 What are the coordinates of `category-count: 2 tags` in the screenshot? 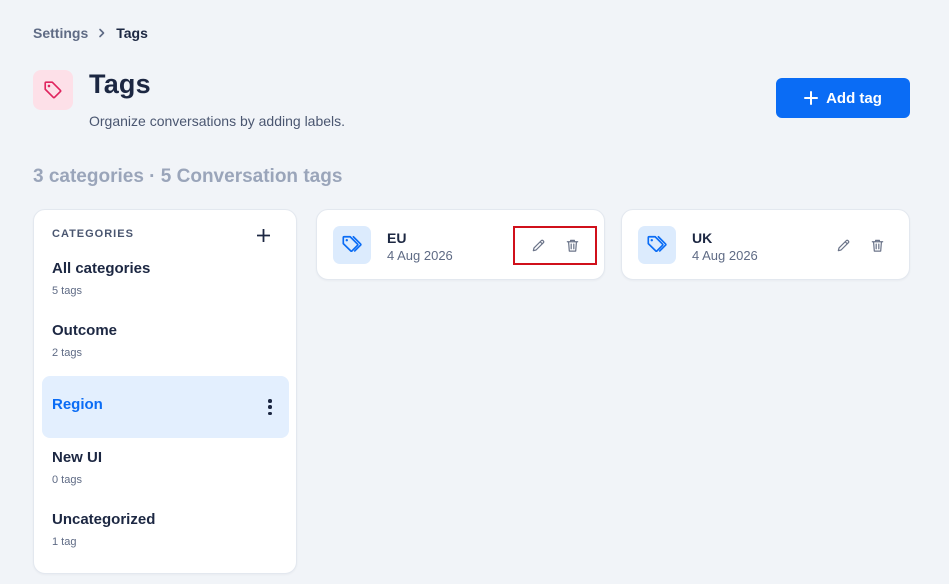 It's located at (67, 353).